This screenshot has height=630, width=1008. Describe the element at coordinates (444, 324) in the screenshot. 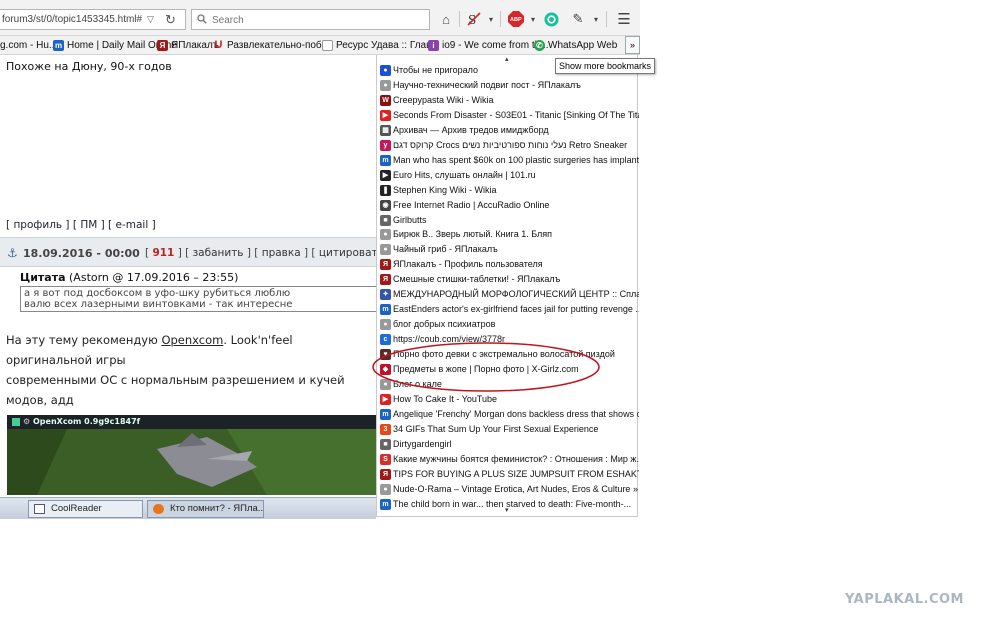

I see `bookmark-menu-label: блог добрых психиатров` at that location.